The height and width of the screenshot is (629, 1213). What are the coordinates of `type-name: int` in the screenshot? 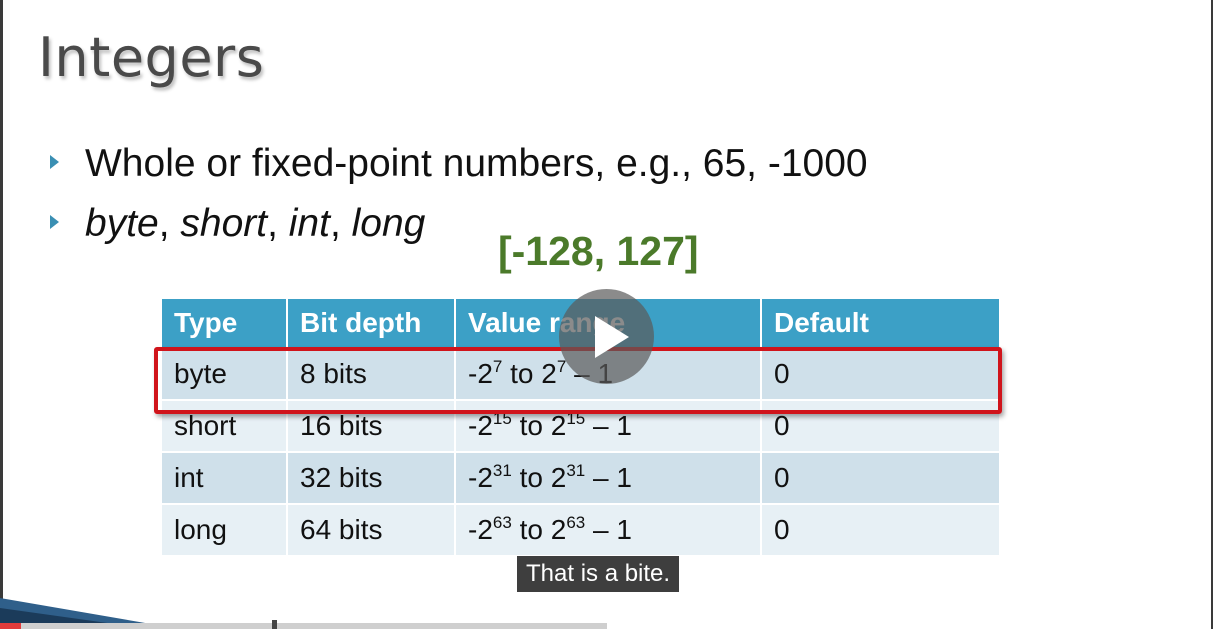 It's located at (309, 223).